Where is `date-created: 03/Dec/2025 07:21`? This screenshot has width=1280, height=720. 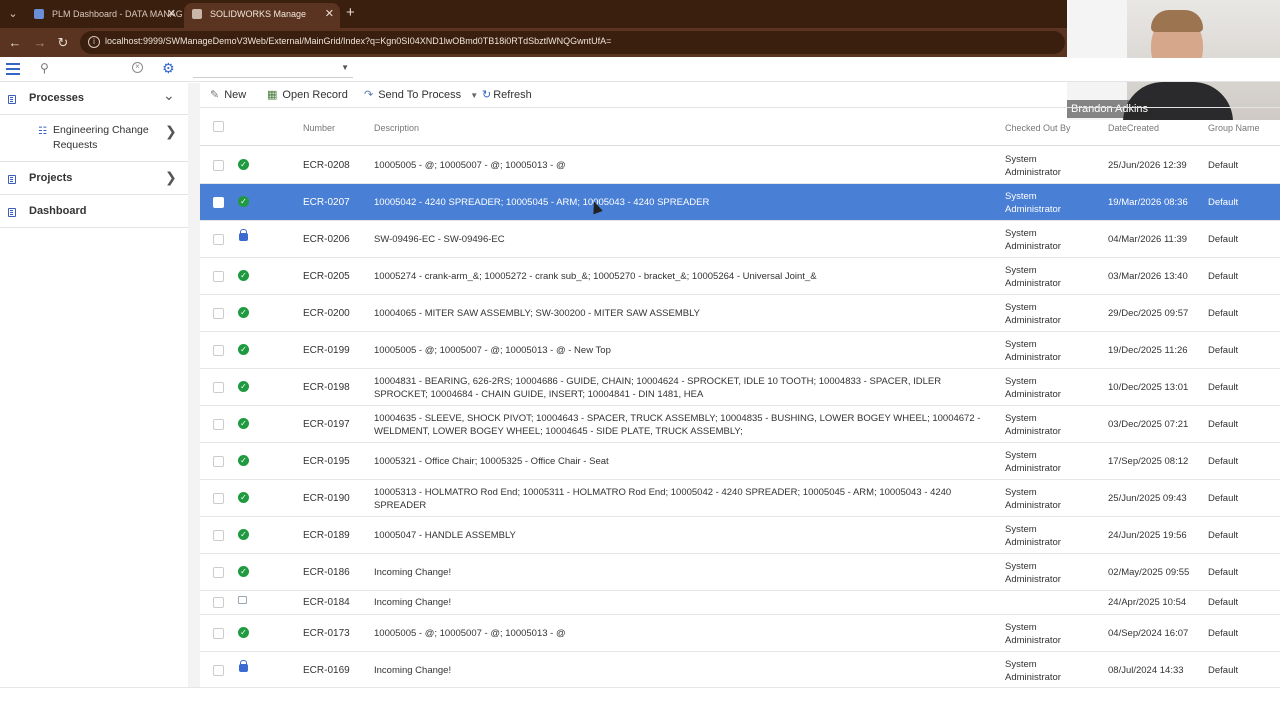 date-created: 03/Dec/2025 07:21 is located at coordinates (1148, 424).